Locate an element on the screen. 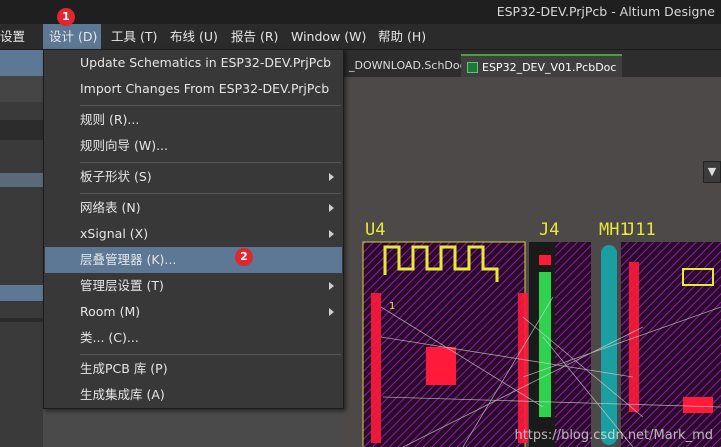 The width and height of the screenshot is (721, 447). u4-thermal-pad is located at coordinates (441, 366).